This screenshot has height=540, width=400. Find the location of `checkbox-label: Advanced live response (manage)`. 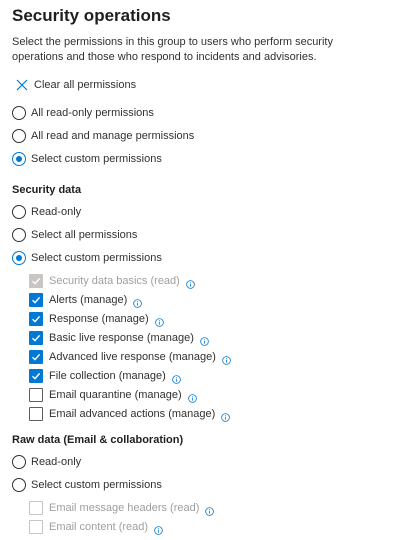

checkbox-label: Advanced live response (manage) is located at coordinates (132, 356).